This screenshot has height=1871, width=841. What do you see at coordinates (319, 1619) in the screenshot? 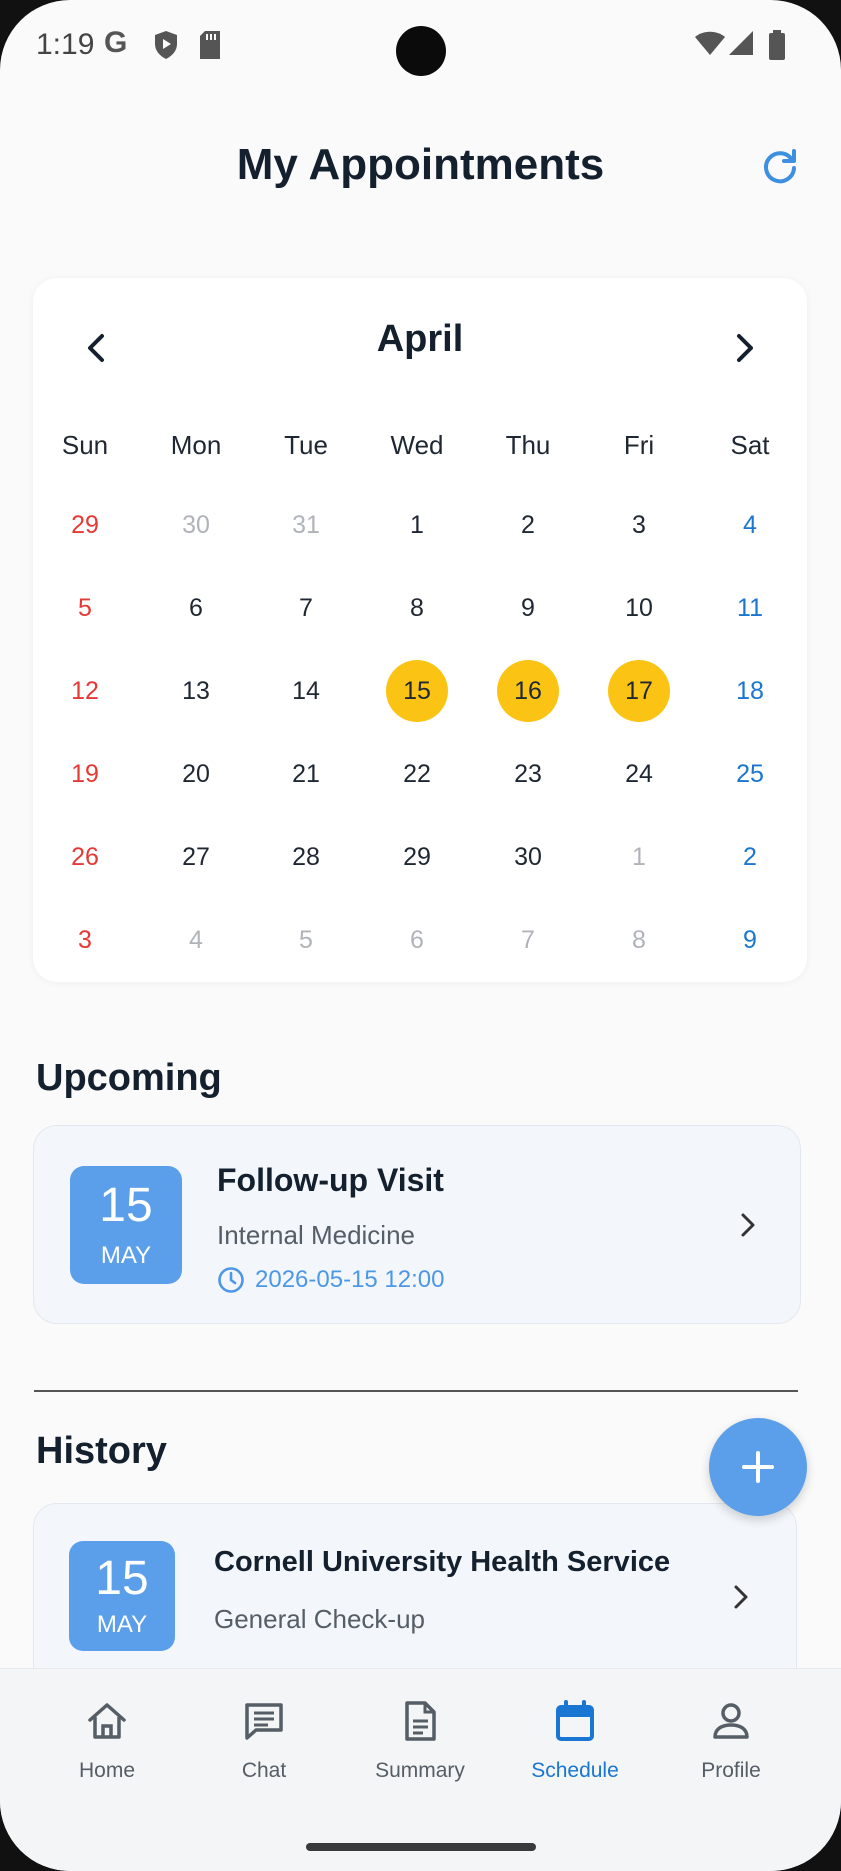
I see `appointment-subtitle: General Check-up` at bounding box center [319, 1619].